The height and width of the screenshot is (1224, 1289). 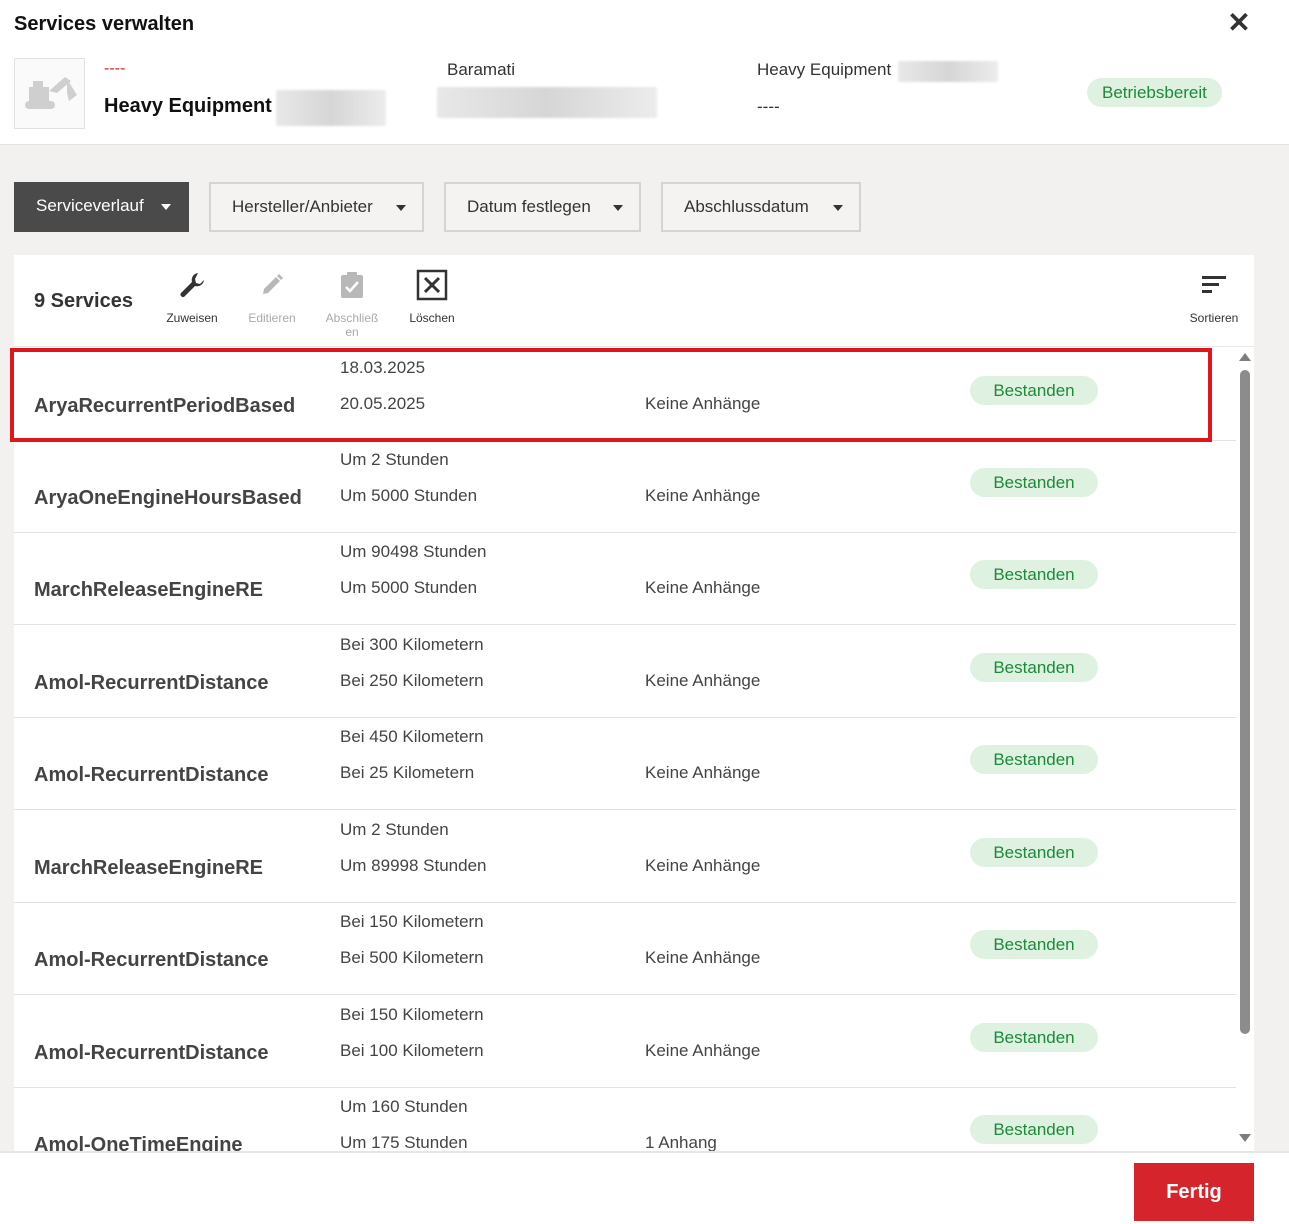 I want to click on service-due-line2: 20.05.2025, so click(x=383, y=403).